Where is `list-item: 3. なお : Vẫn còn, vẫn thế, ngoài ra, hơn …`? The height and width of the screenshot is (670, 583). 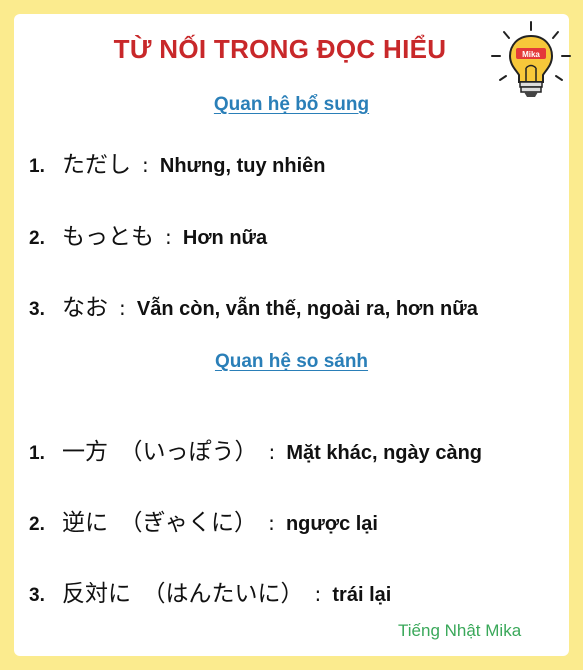
list-item: 3. なお : Vẫn còn, vẫn thế, ngoài ra, hơn … is located at coordinates (253, 308).